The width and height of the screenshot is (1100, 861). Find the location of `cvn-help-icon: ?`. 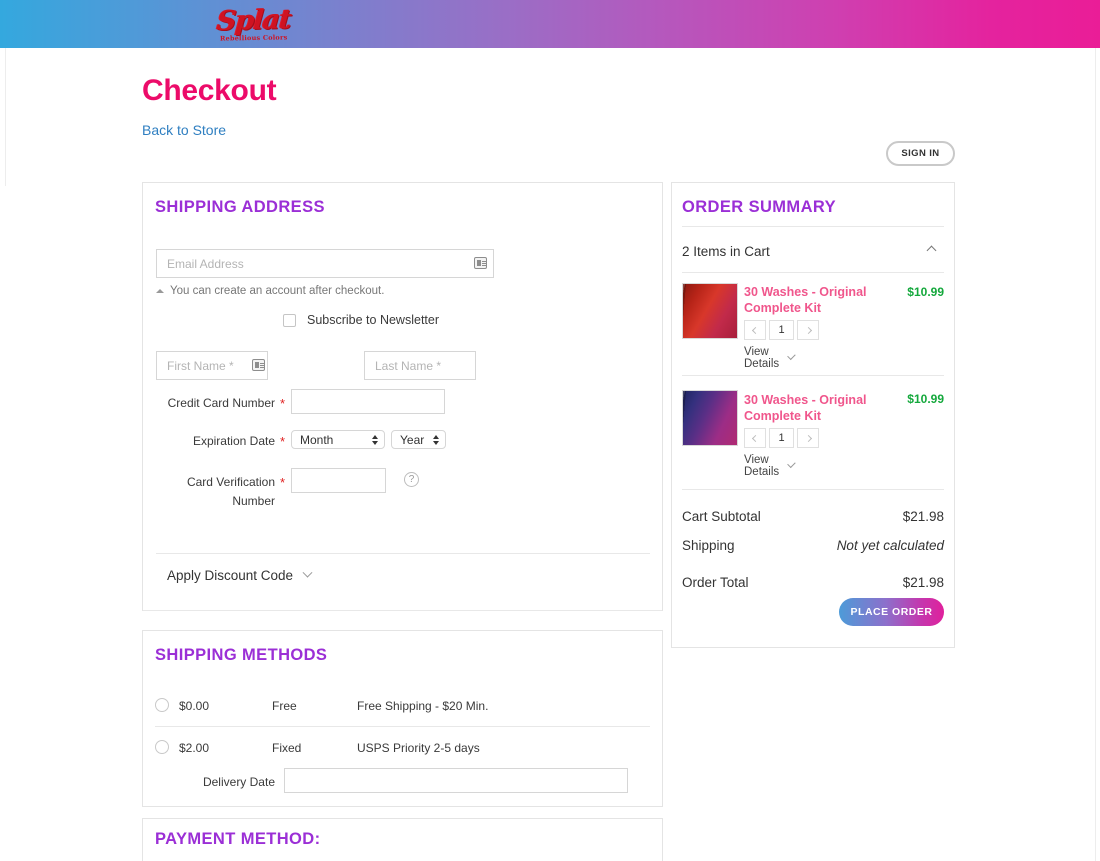

cvn-help-icon: ? is located at coordinates (411, 479).